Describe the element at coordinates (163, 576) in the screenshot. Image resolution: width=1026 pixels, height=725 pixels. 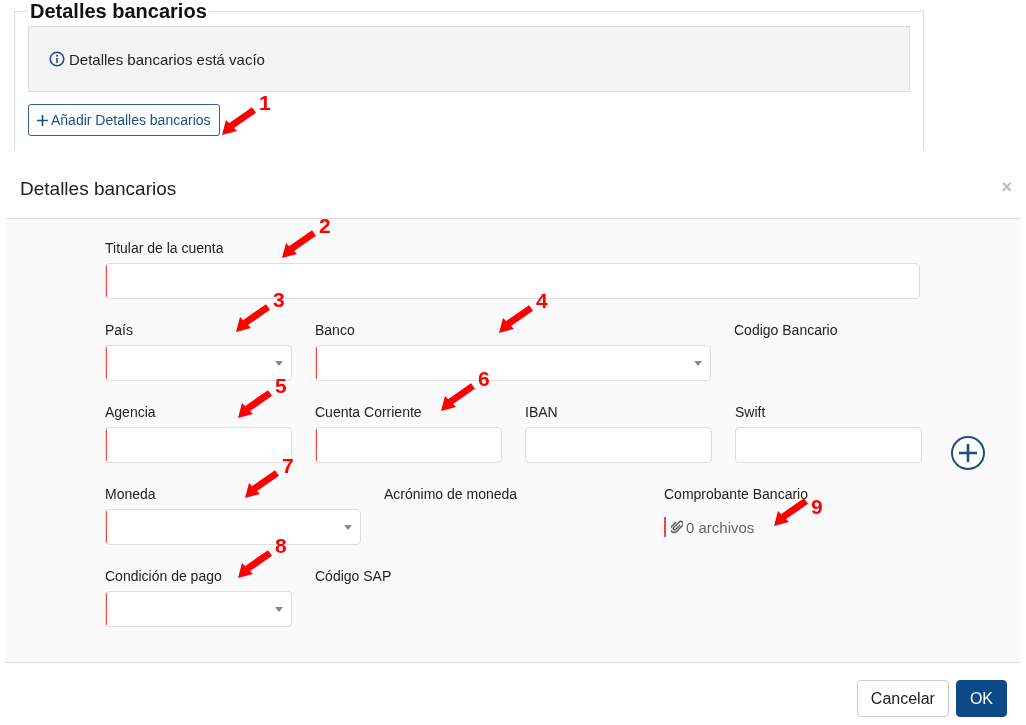
I see `field-label: Condición de pago` at that location.